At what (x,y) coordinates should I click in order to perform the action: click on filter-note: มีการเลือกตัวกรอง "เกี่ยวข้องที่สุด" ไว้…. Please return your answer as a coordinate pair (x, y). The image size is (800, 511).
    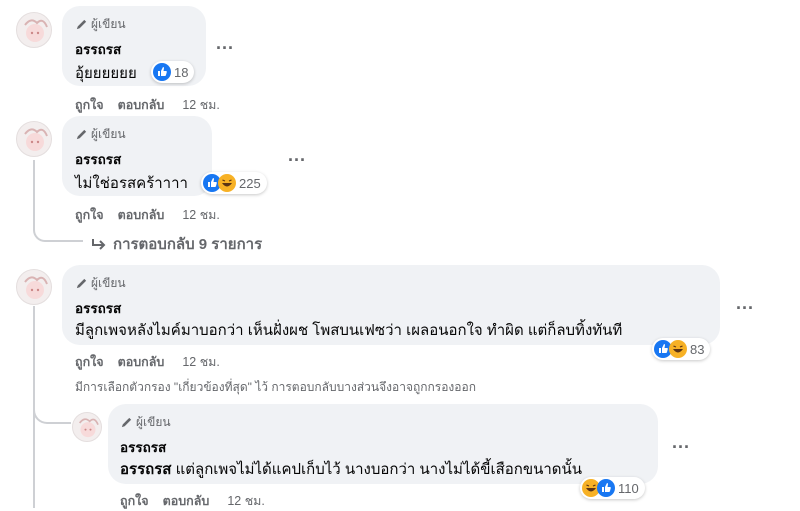
    Looking at the image, I should click on (275, 387).